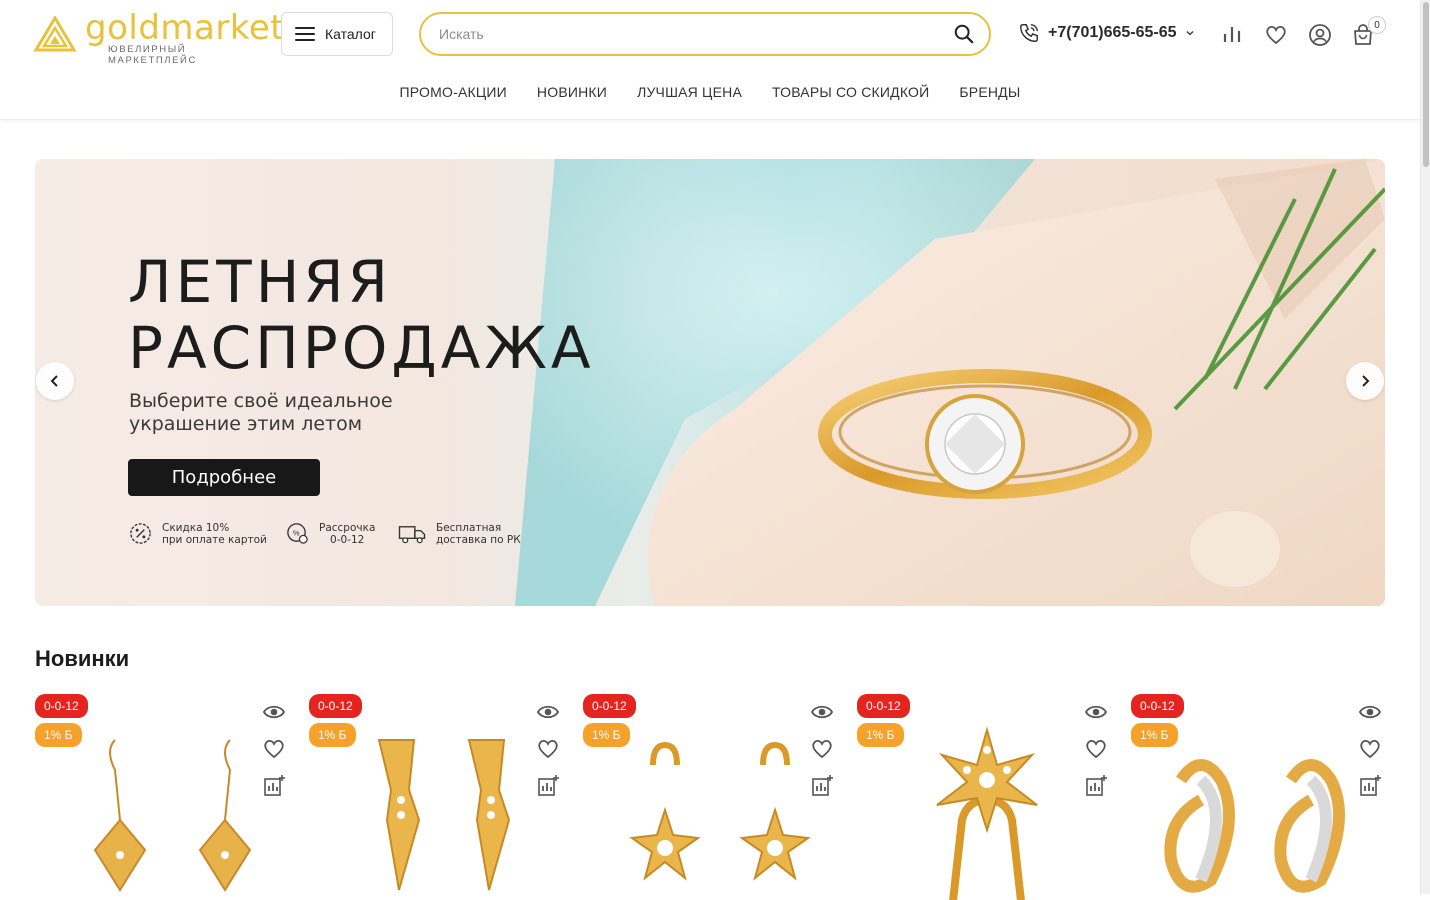  What do you see at coordinates (1425, 447) in the screenshot?
I see `page-scrollbar` at bounding box center [1425, 447].